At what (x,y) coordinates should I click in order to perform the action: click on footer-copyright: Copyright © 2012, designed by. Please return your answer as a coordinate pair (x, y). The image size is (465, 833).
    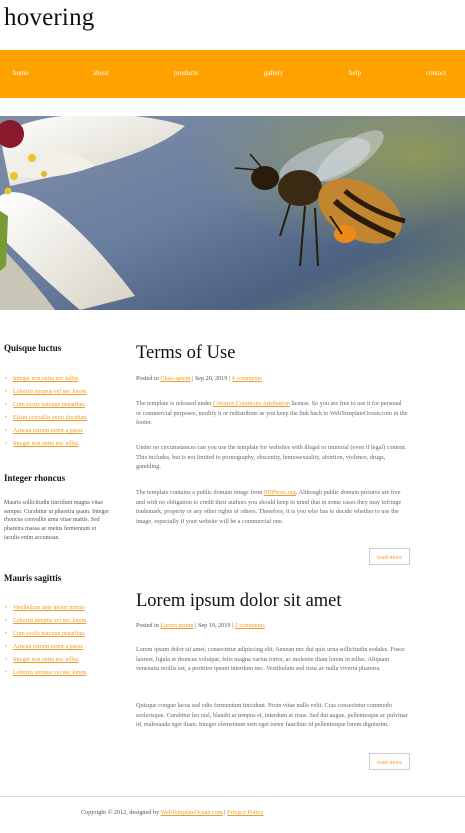
    Looking at the image, I should click on (121, 812).